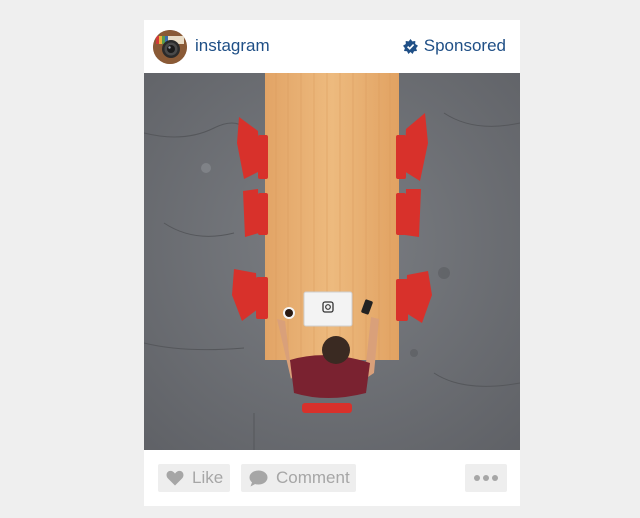  I want to click on ellipsis-icon, so click(486, 478).